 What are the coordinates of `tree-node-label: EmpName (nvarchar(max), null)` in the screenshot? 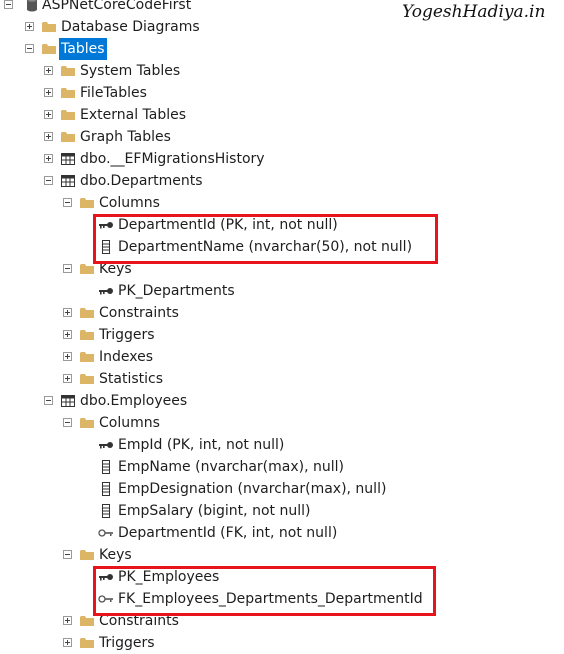 It's located at (231, 467).